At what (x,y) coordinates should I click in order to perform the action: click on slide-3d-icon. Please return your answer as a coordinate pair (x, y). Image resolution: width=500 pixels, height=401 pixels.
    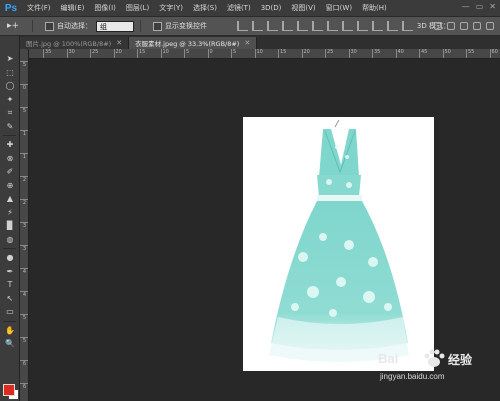
    Looking at the image, I should click on (477, 26).